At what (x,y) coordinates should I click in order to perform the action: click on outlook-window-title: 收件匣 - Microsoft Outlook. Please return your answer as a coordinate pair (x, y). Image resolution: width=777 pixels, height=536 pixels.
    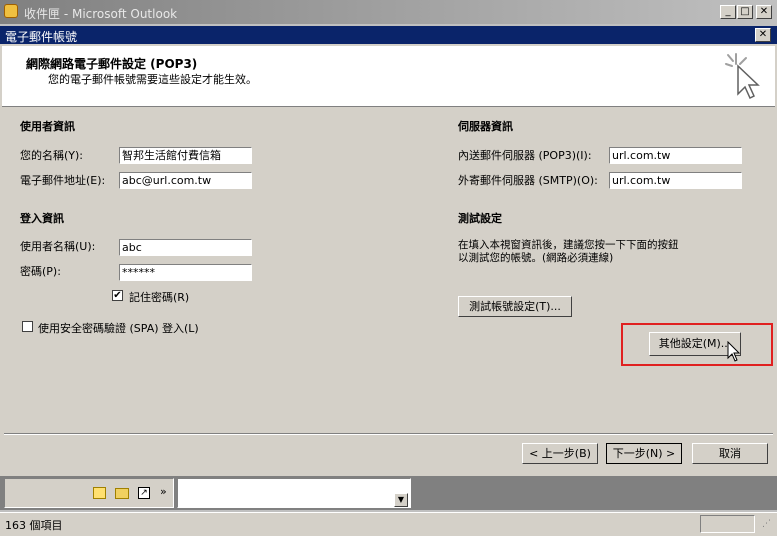
    Looking at the image, I should click on (101, 14).